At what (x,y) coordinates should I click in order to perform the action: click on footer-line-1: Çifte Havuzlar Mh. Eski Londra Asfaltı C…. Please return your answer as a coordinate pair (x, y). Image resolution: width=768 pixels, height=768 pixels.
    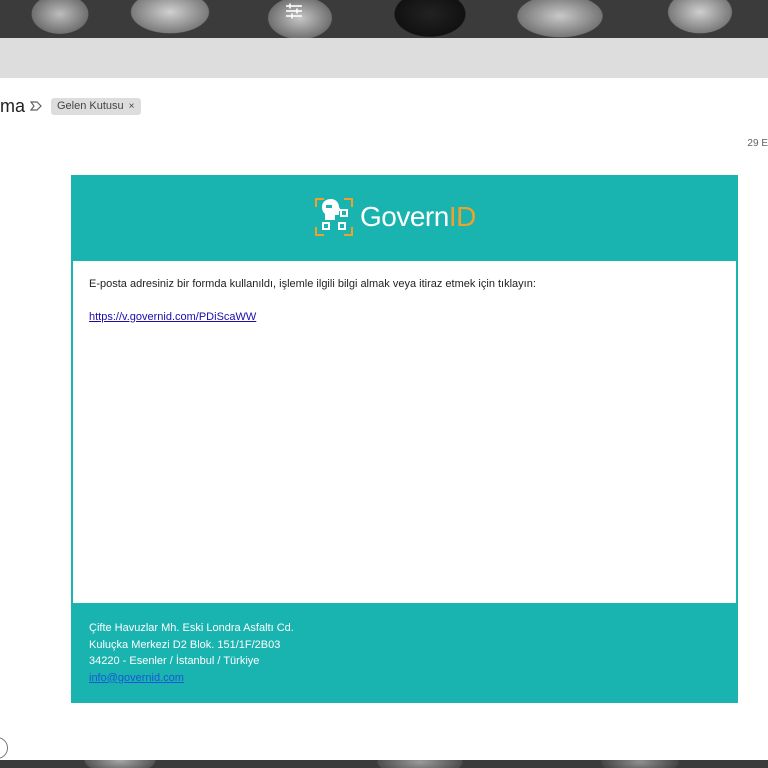
    Looking at the image, I should click on (191, 628).